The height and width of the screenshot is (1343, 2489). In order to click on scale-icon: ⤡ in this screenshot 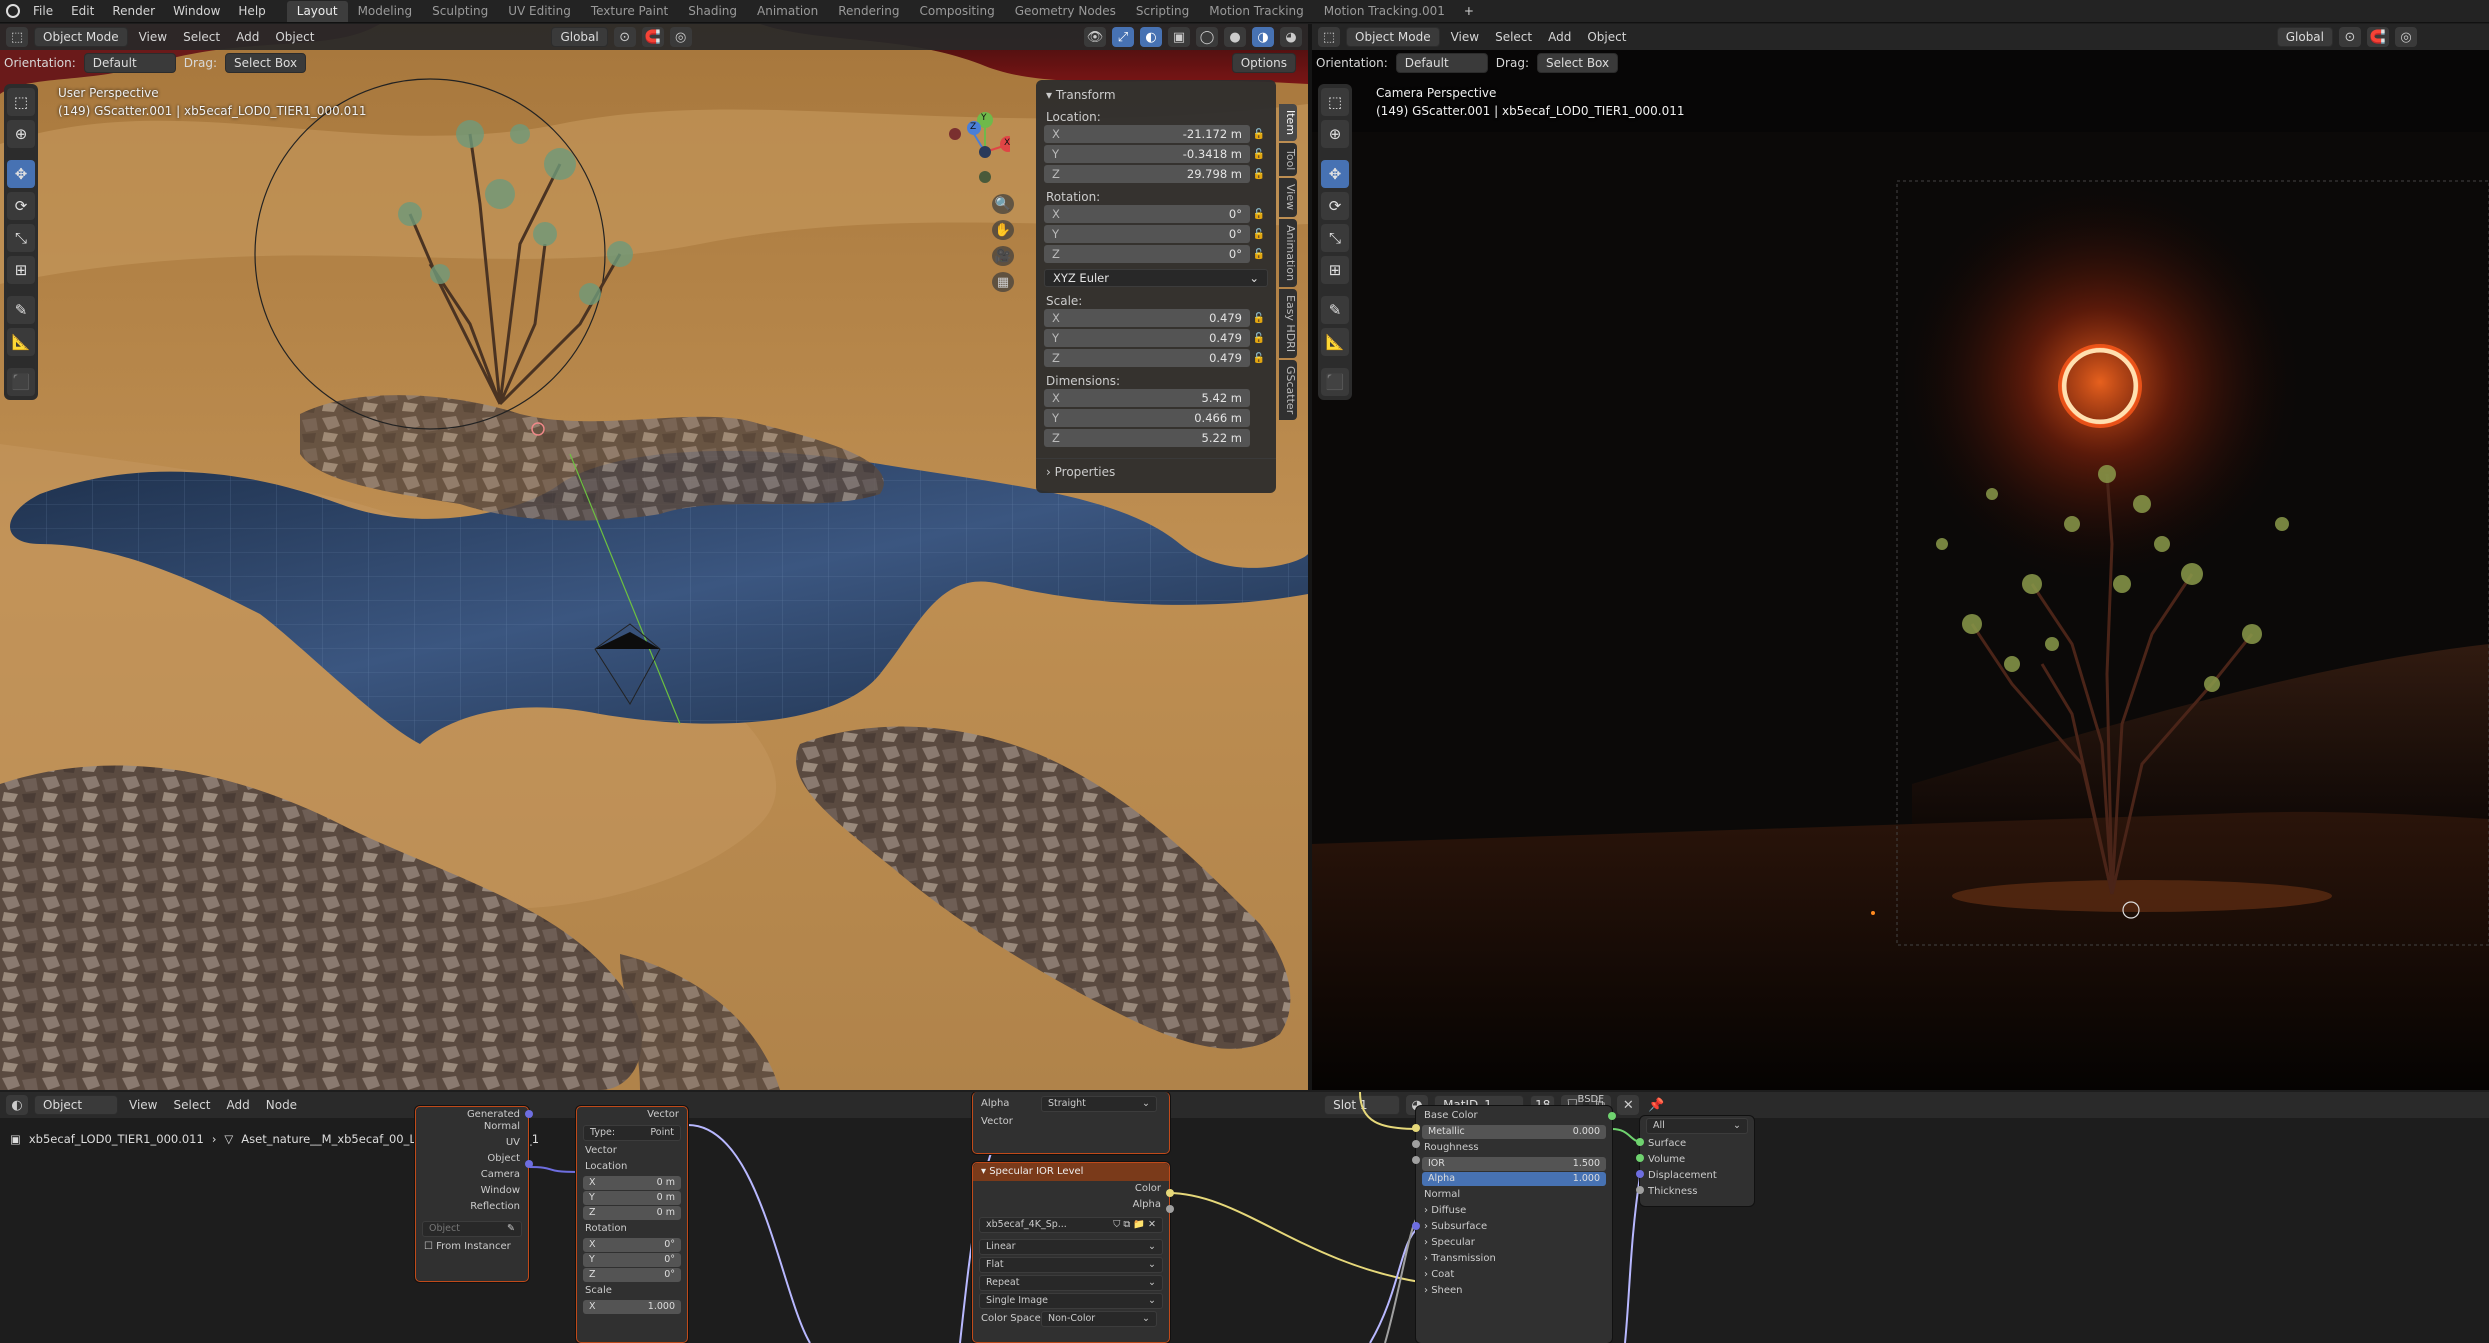, I will do `click(21, 238)`.